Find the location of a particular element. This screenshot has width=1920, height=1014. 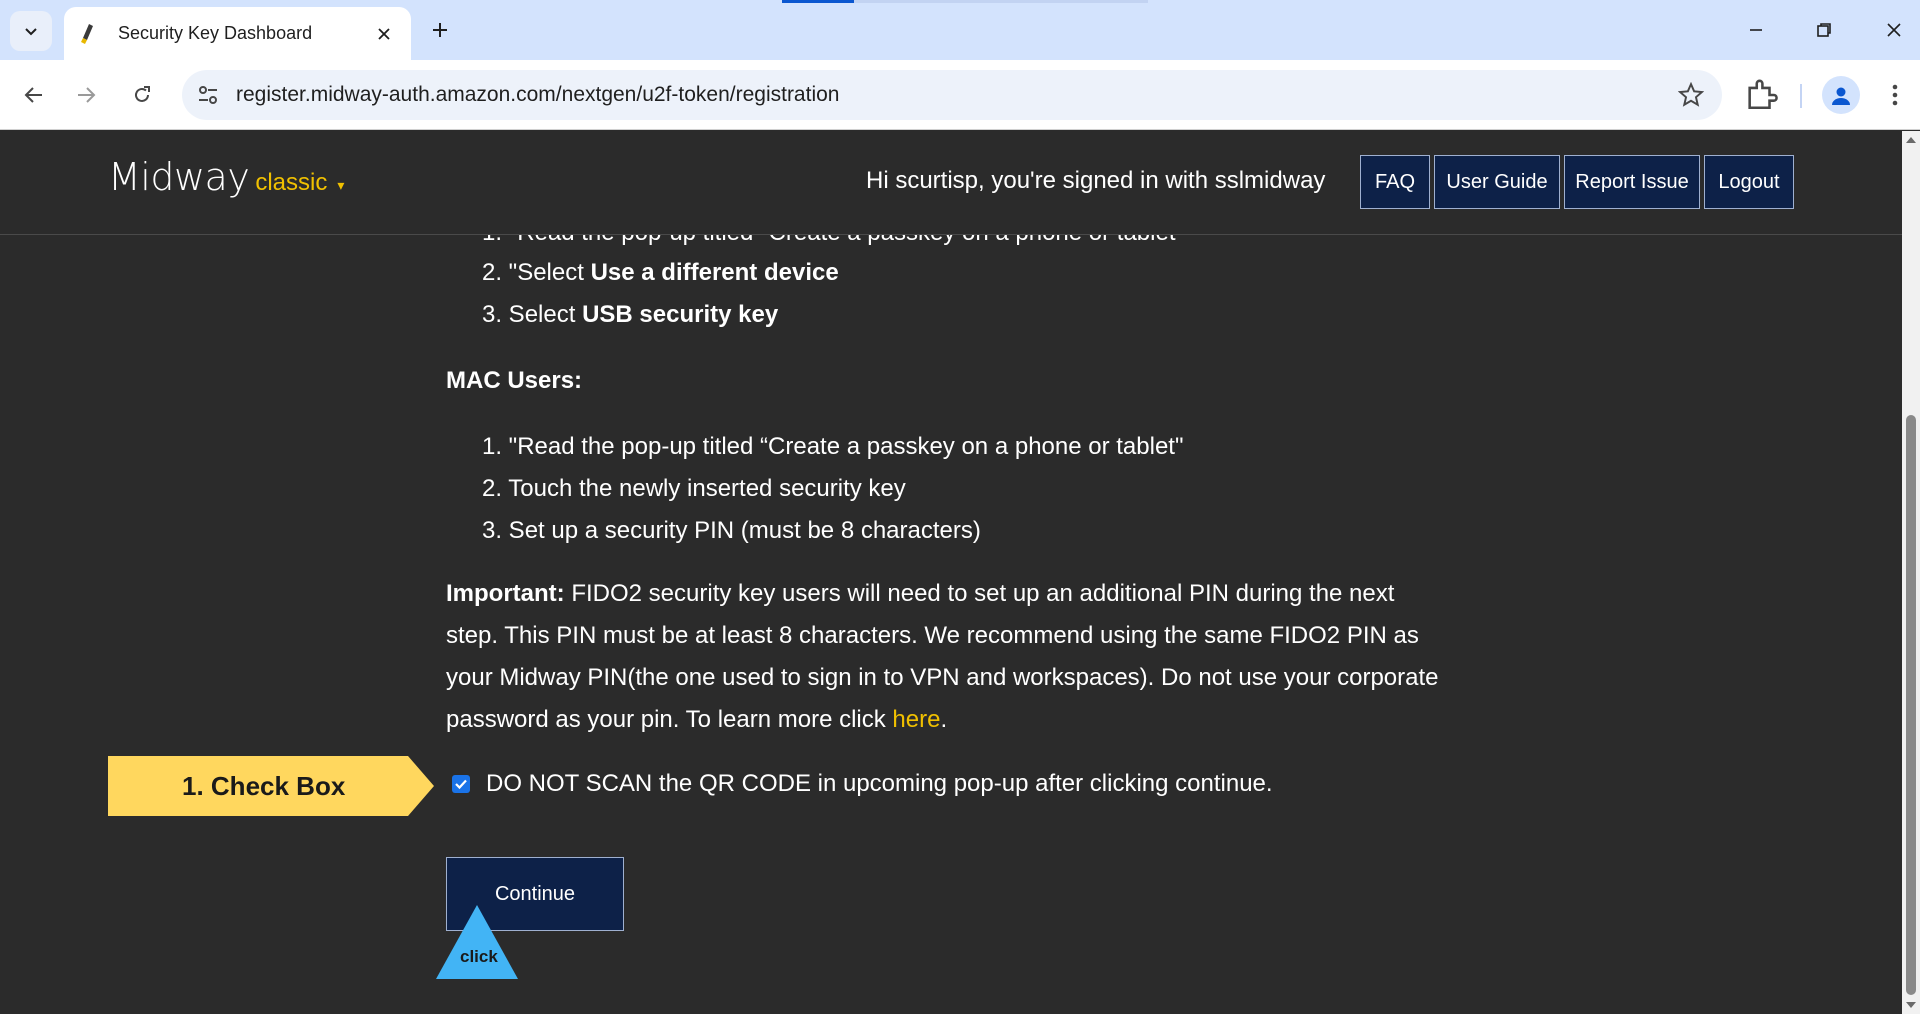

click-triangle-icon is located at coordinates (477, 942).